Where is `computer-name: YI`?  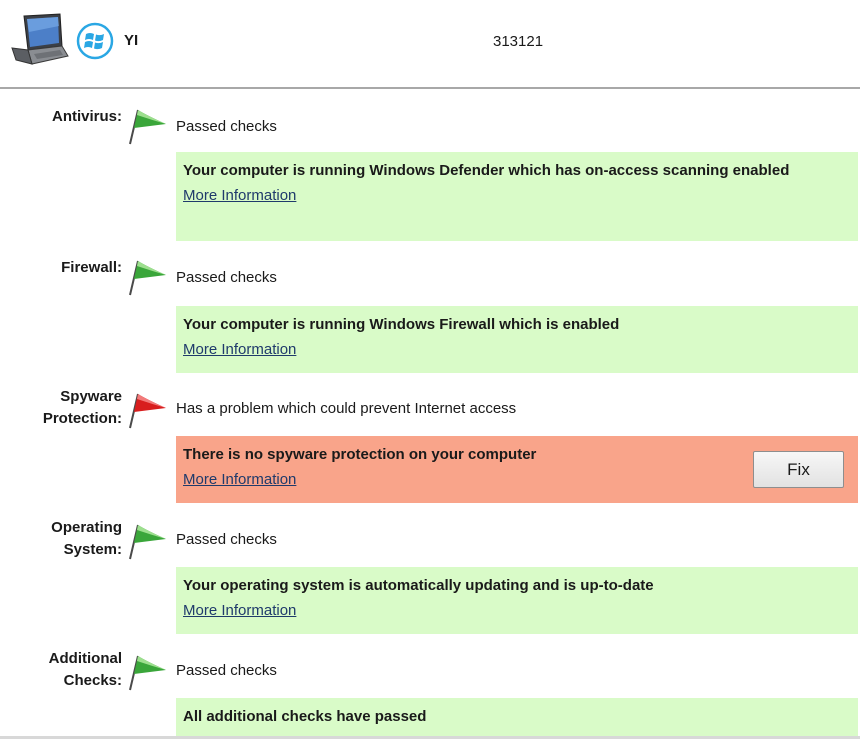 computer-name: YI is located at coordinates (131, 40).